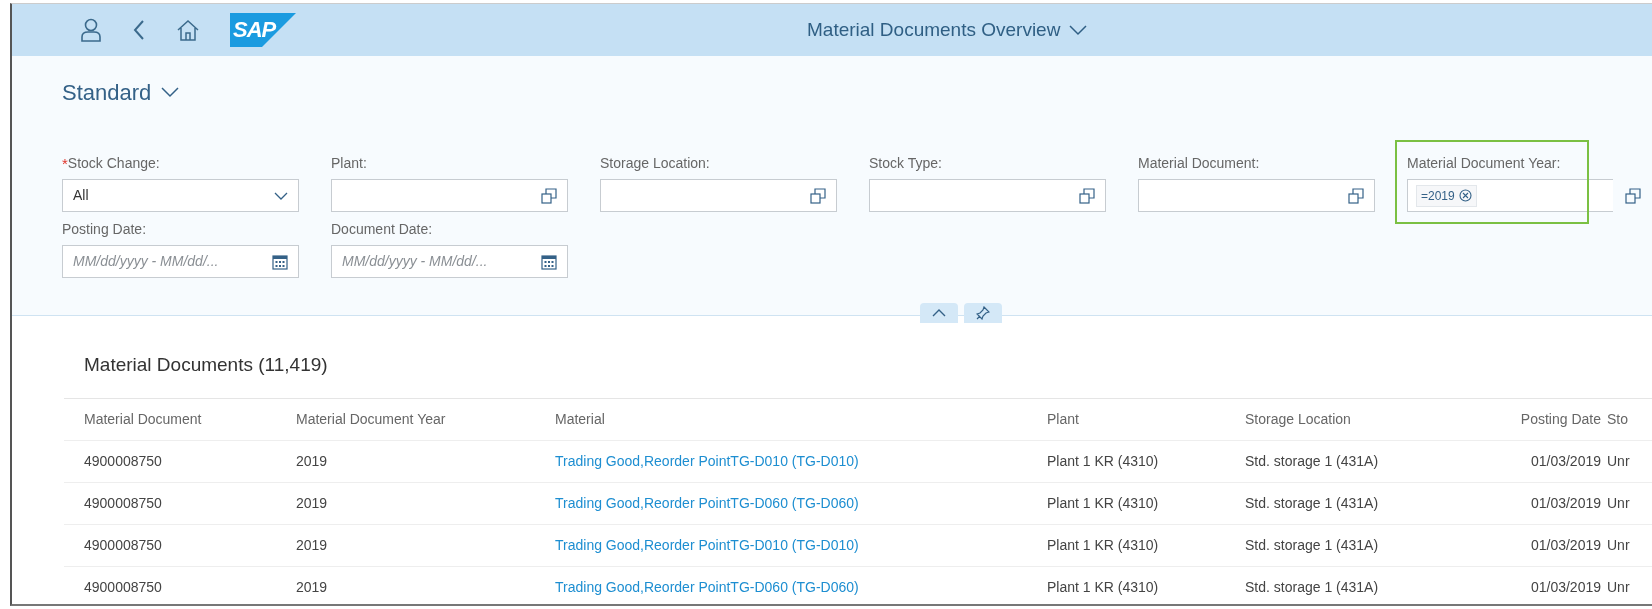  Describe the element at coordinates (107, 92) in the screenshot. I see `variant-title: Standard` at that location.